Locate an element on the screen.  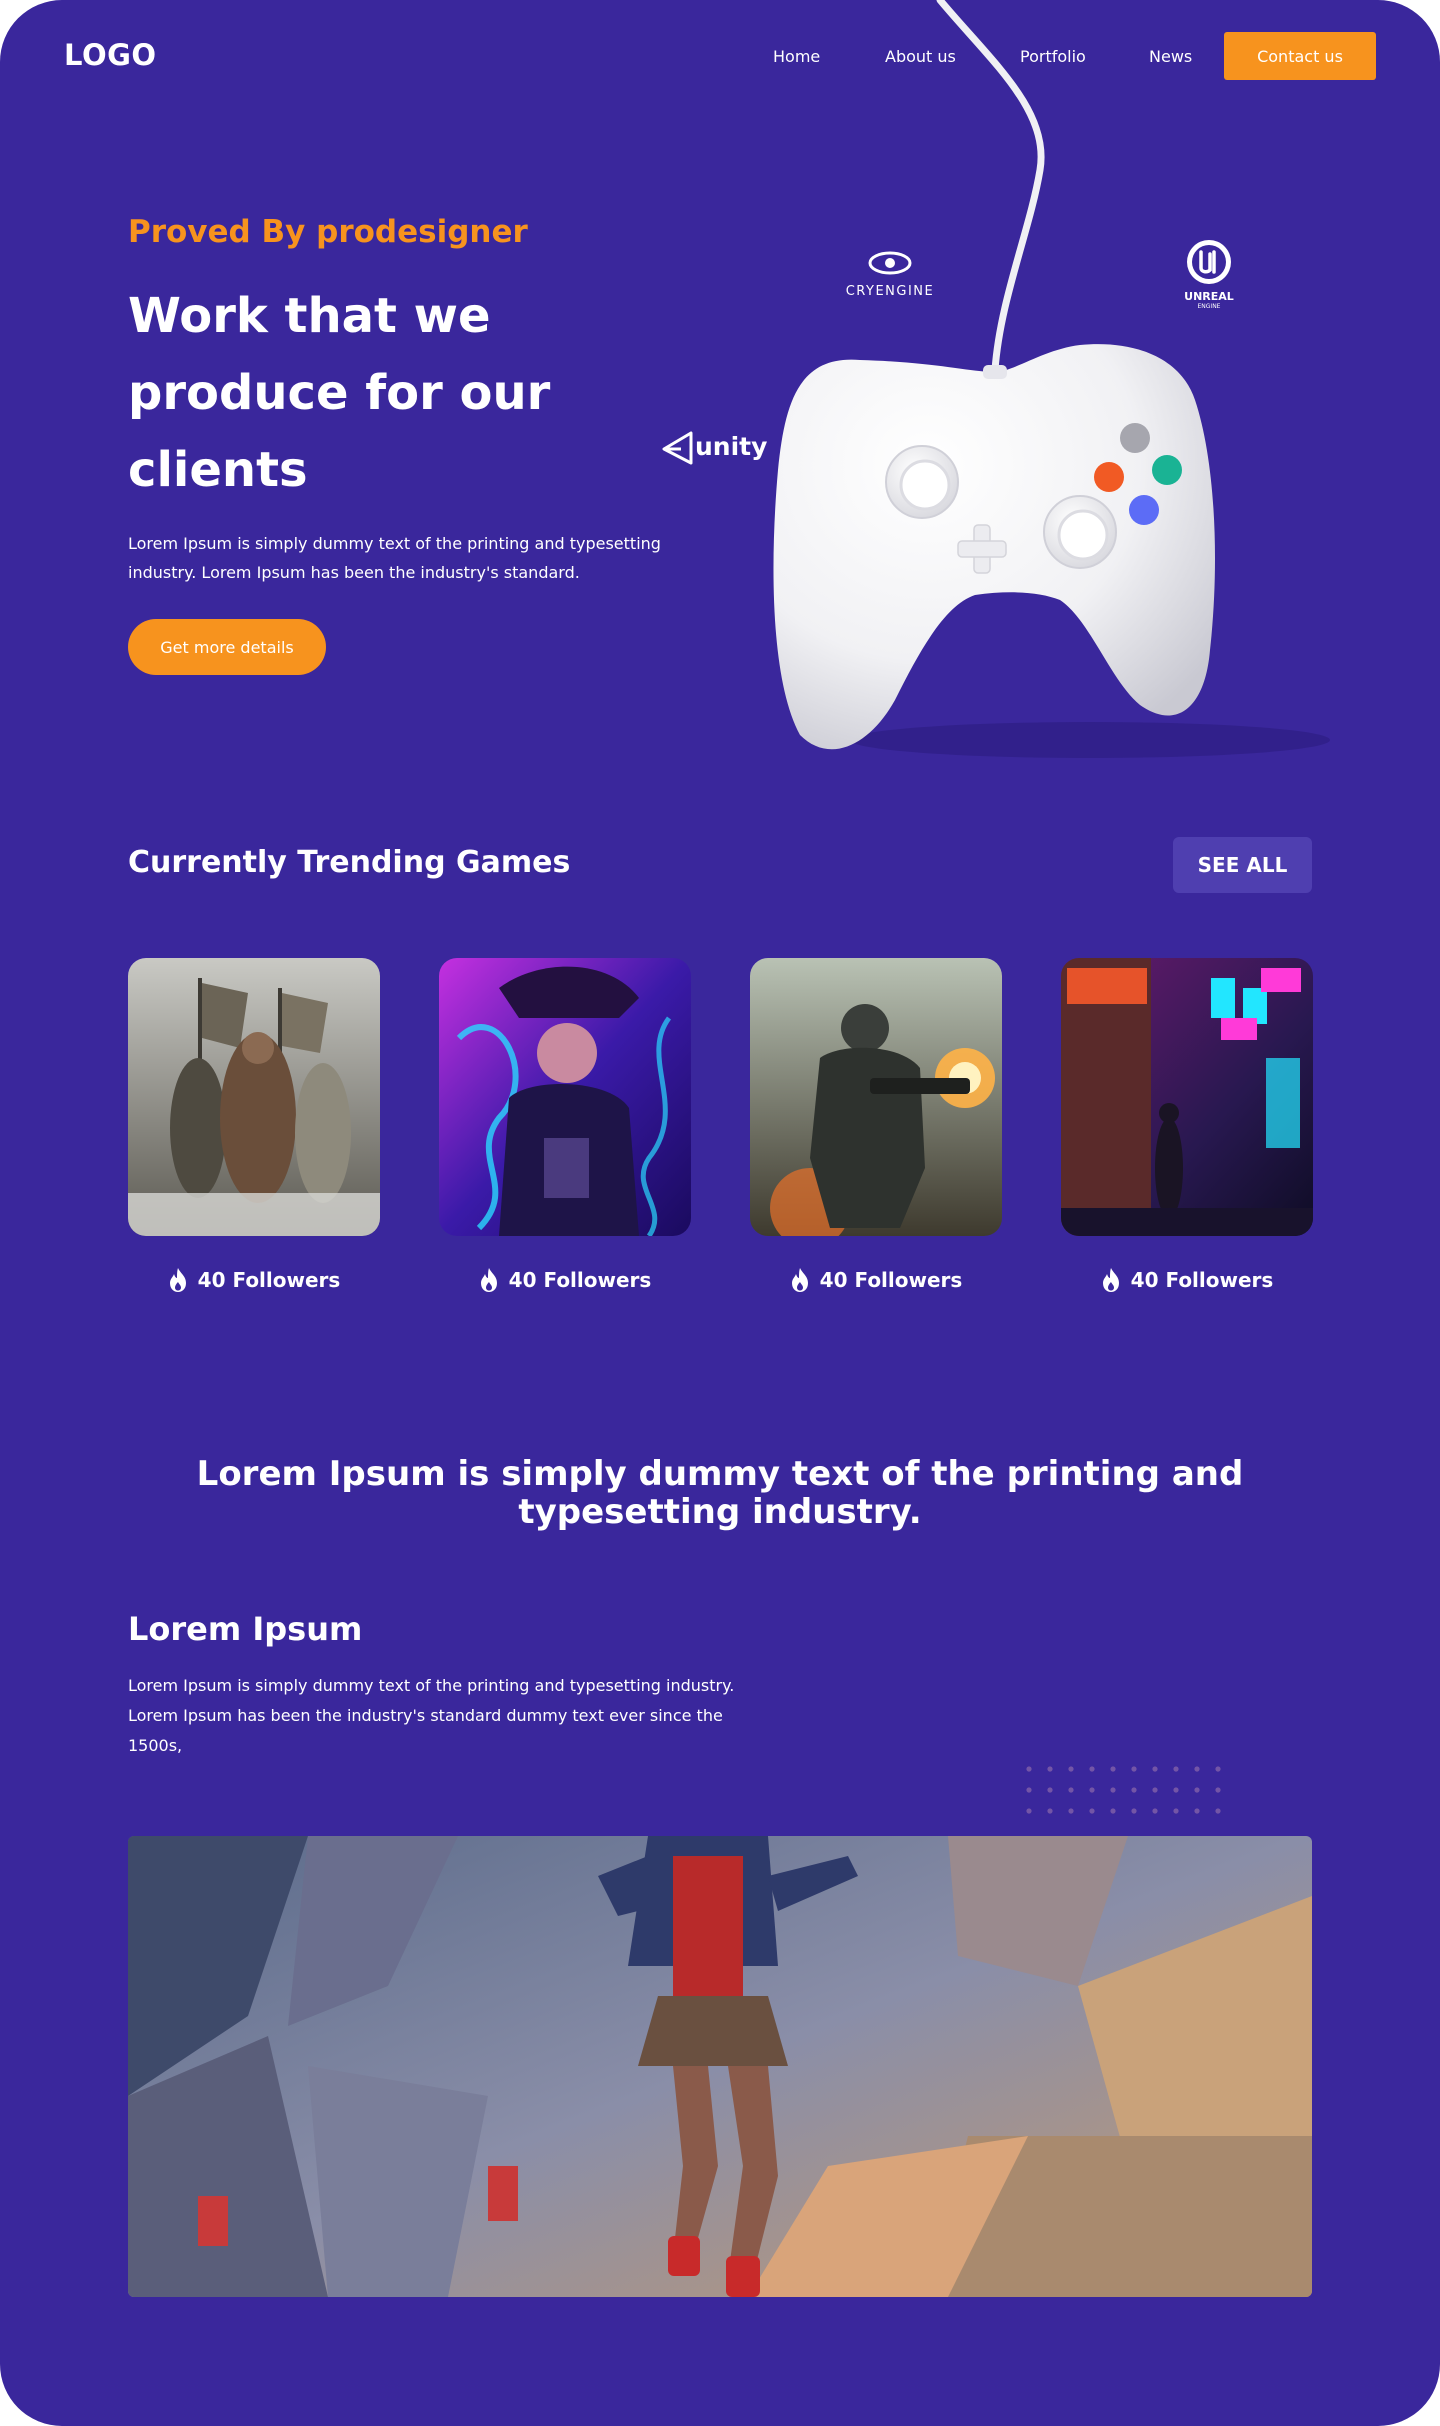
left-stick-cap is located at coordinates (925, 485).